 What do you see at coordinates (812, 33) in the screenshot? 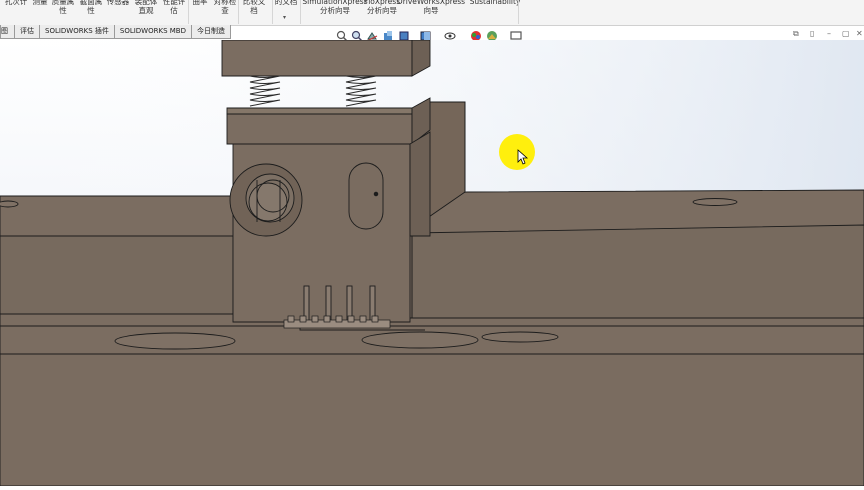
I see `tile-icon: ▯` at bounding box center [812, 33].